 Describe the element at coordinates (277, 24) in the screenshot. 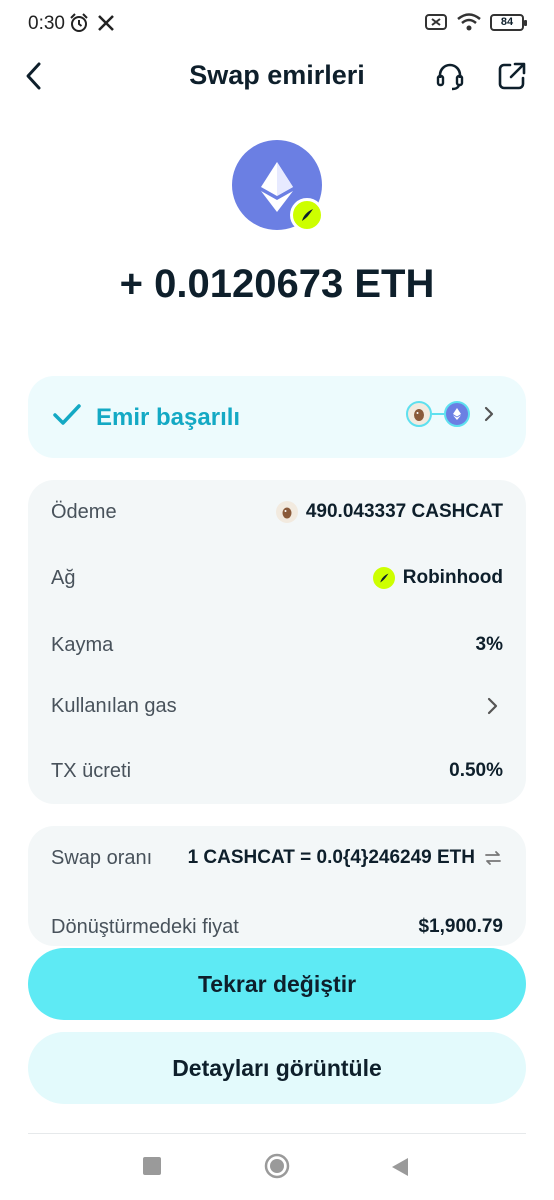

I see `status-bar: 0:30 84` at that location.